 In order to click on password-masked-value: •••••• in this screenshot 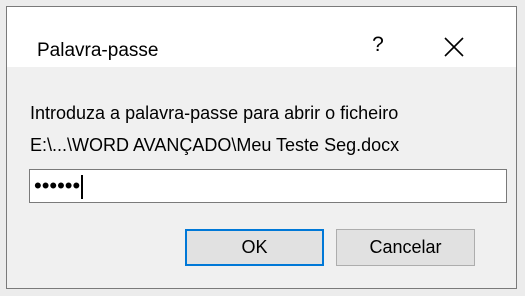, I will do `click(57, 185)`.